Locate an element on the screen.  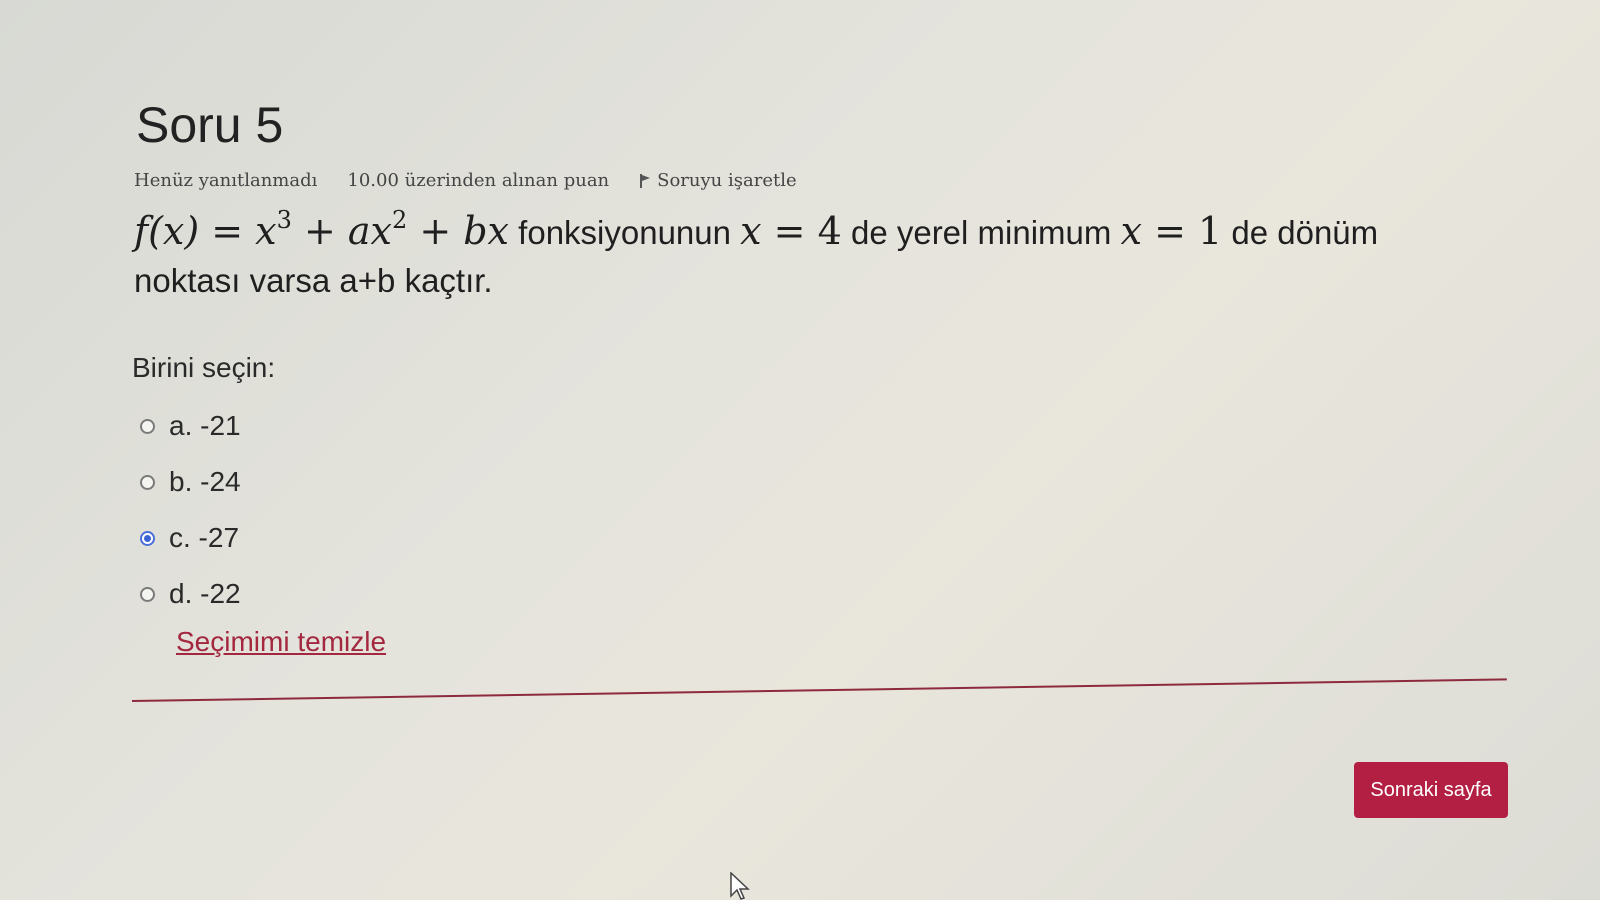
question-text-part: de dönüm is located at coordinates (1305, 232).